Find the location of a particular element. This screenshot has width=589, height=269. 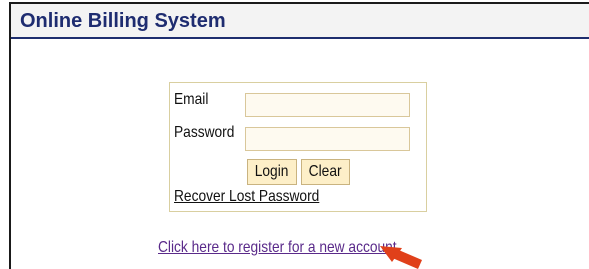

password-field is located at coordinates (327, 139).